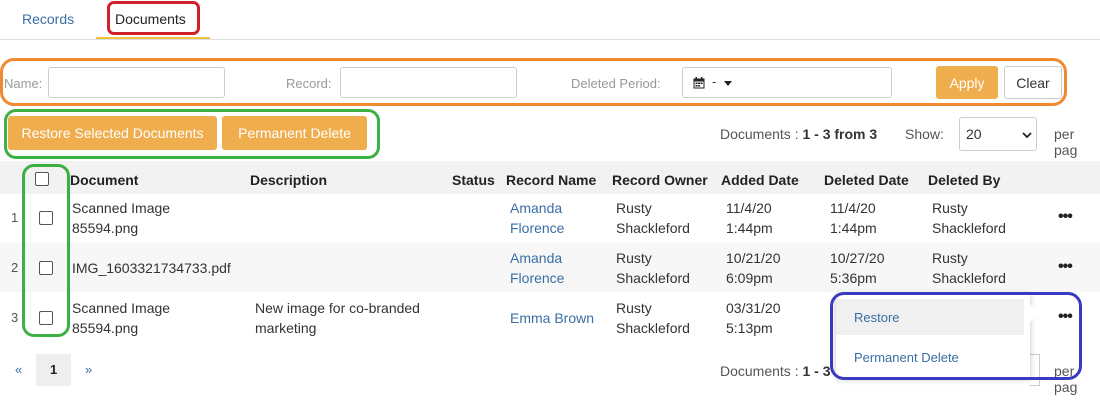  What do you see at coordinates (964, 180) in the screenshot?
I see `header-deleted-by: Deleted By` at bounding box center [964, 180].